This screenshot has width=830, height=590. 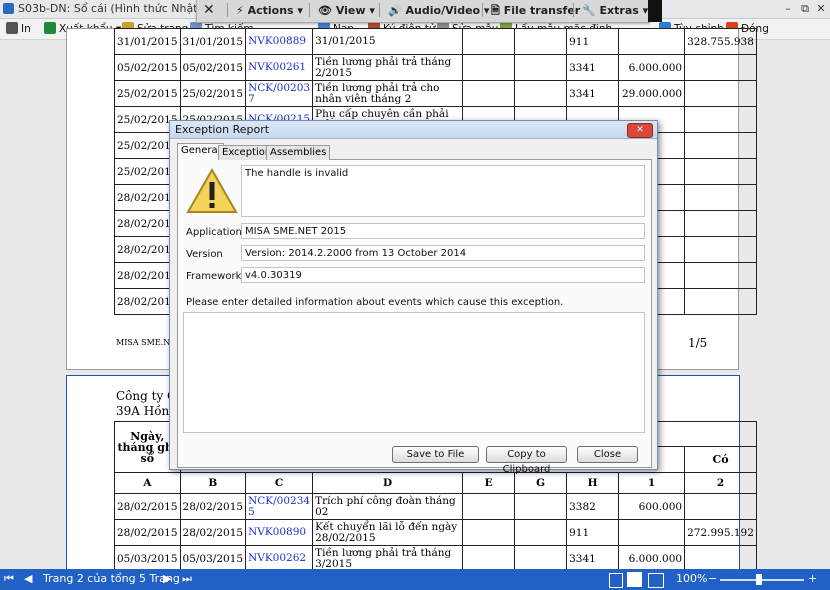 I want to click on actions-menu: ⚡ Actions ▾, so click(x=265, y=11).